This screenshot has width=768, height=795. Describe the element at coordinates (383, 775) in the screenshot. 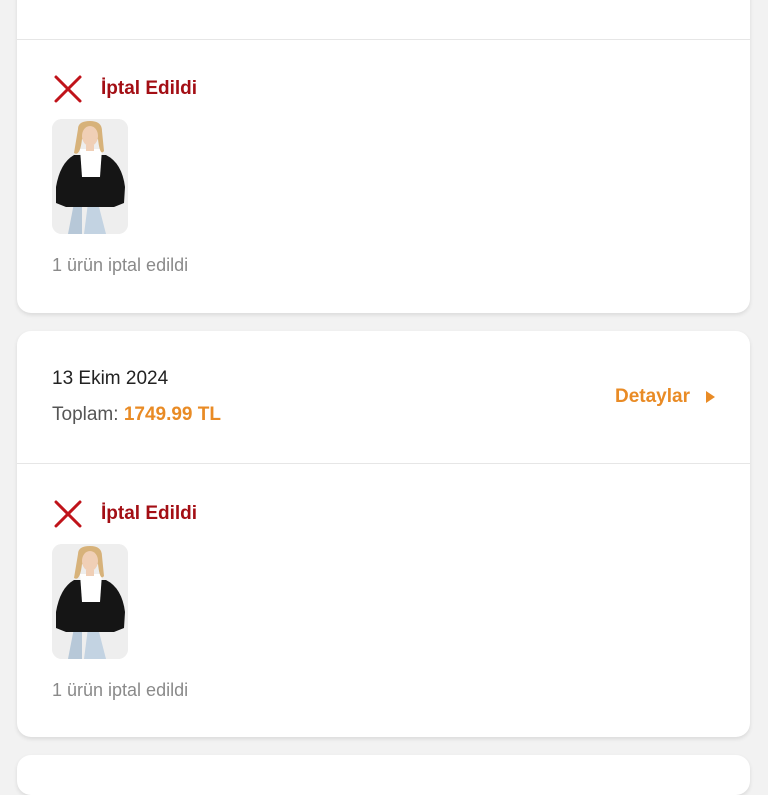

I see `order-card` at that location.